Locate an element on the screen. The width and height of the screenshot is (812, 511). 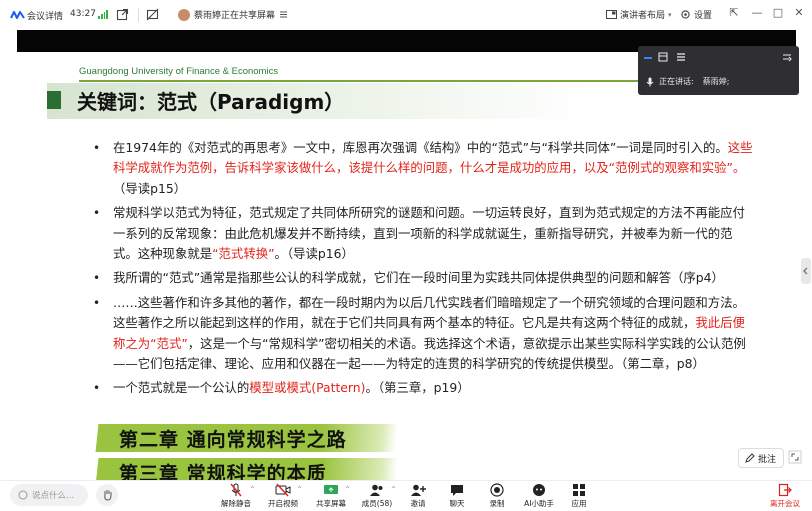
gallery-view-icon is located at coordinates (663, 57).